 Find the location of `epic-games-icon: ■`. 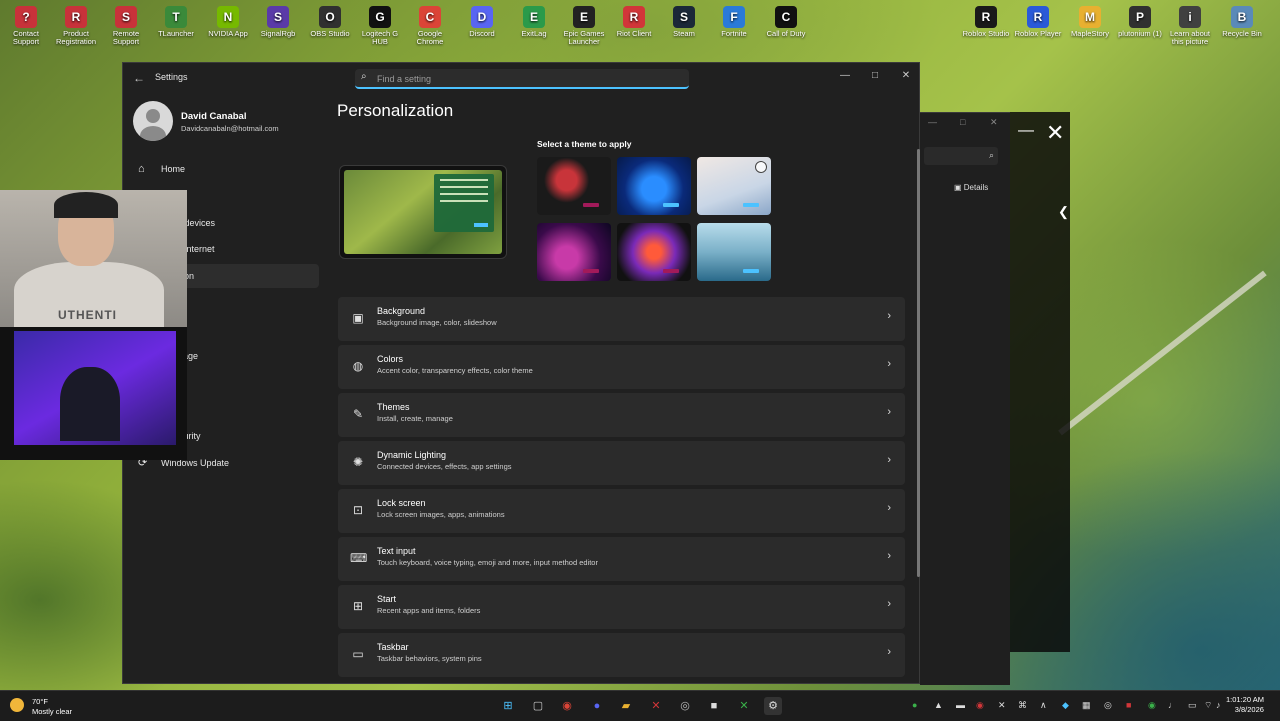

epic-games-icon: ■ is located at coordinates (714, 706).